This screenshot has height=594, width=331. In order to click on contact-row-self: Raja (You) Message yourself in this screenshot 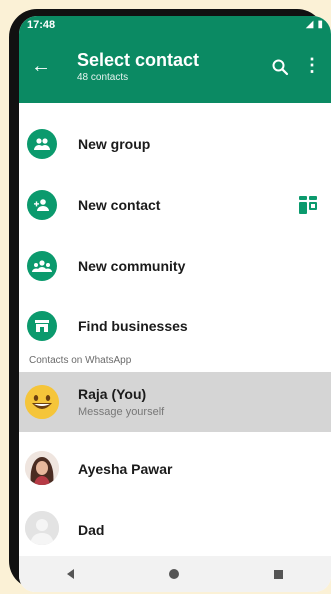, I will do `click(175, 402)`.